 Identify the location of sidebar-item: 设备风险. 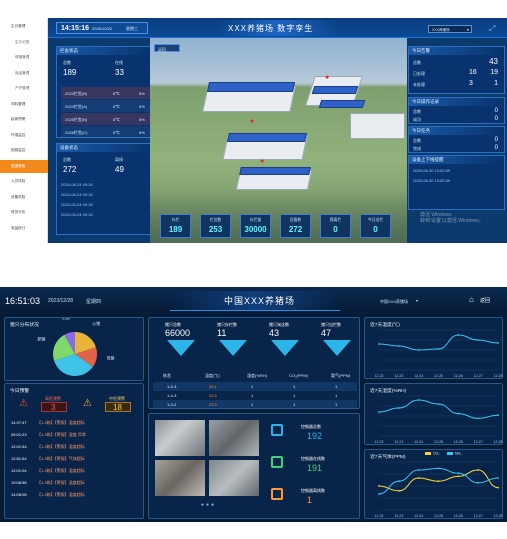
(24, 197).